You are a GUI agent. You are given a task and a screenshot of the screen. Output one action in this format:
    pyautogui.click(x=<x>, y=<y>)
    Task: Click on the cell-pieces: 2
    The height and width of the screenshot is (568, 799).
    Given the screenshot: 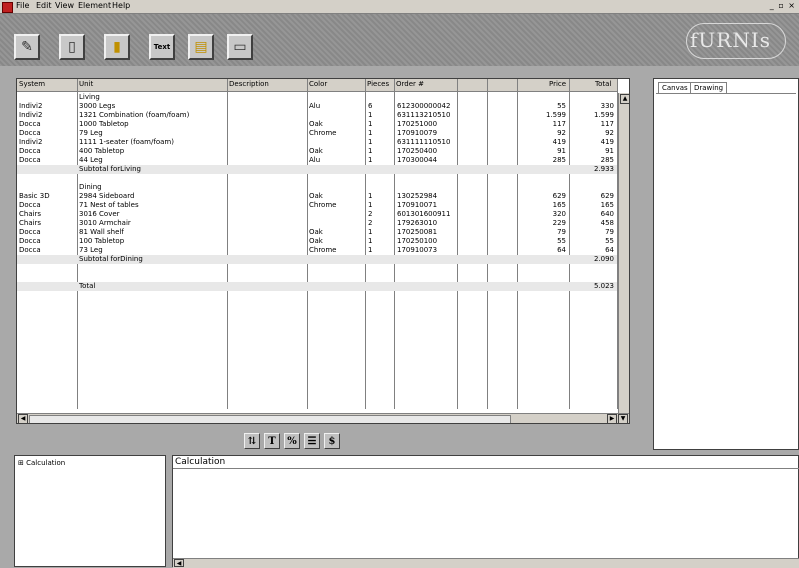 What is the action you would take?
    pyautogui.click(x=370, y=214)
    